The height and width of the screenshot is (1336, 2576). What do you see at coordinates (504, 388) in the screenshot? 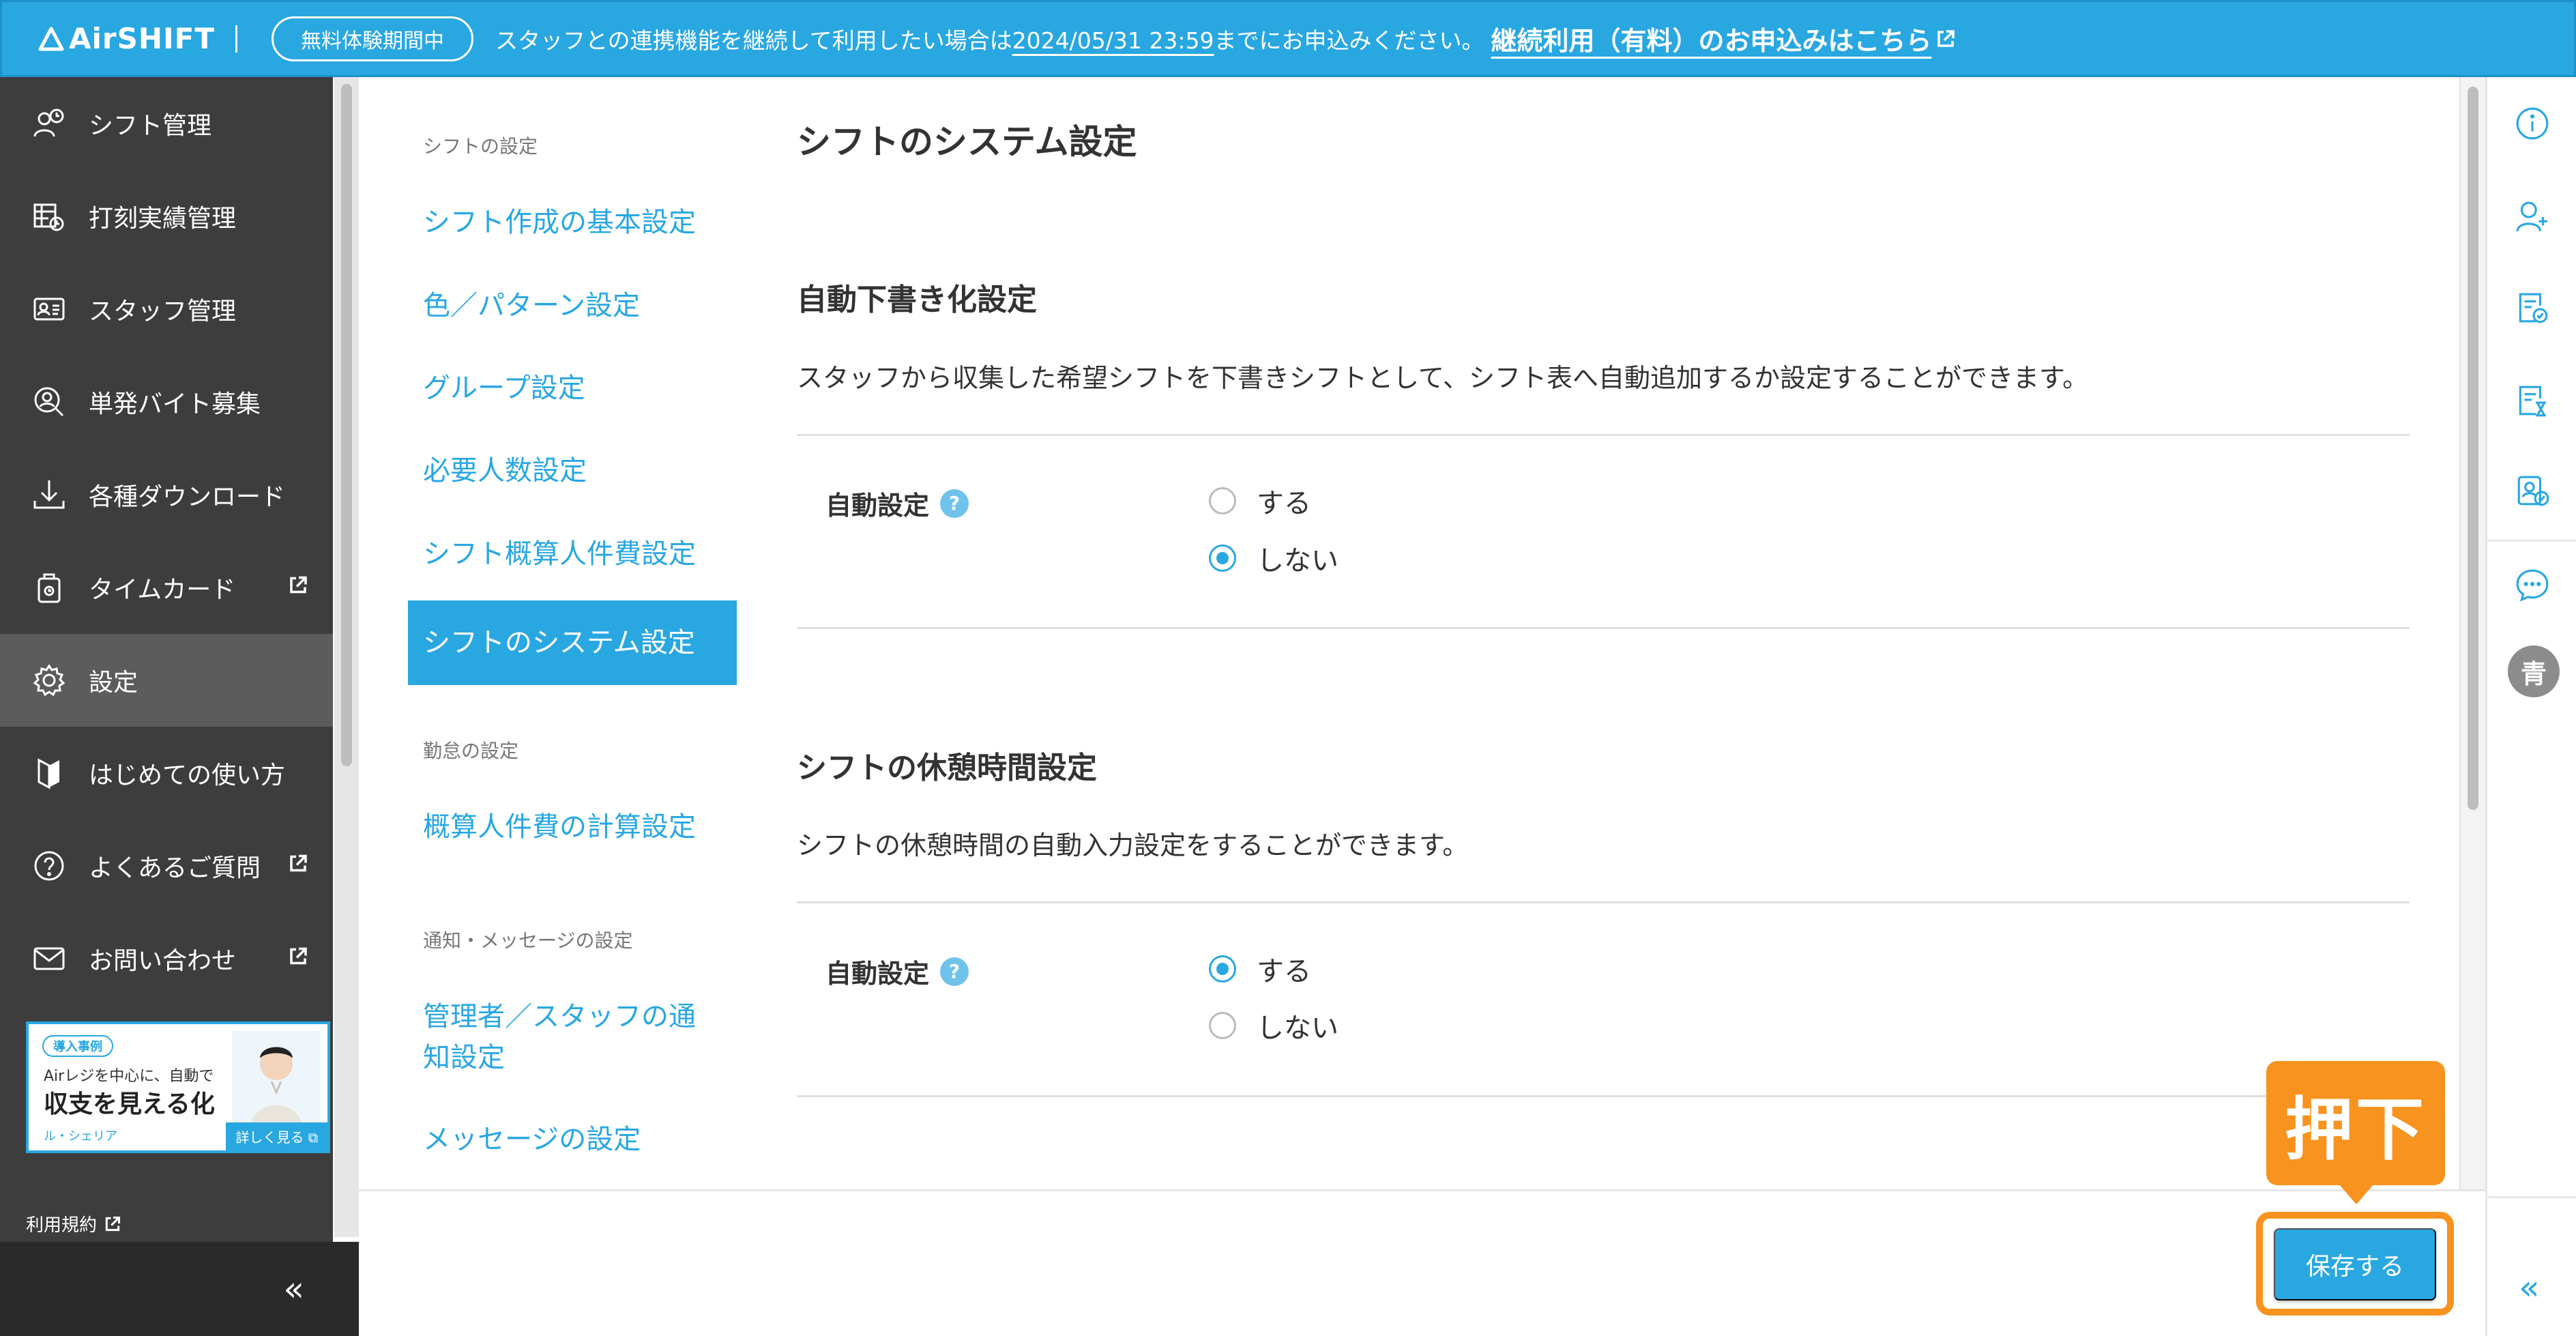
I see `subnav-link-group: グループ設定` at bounding box center [504, 388].